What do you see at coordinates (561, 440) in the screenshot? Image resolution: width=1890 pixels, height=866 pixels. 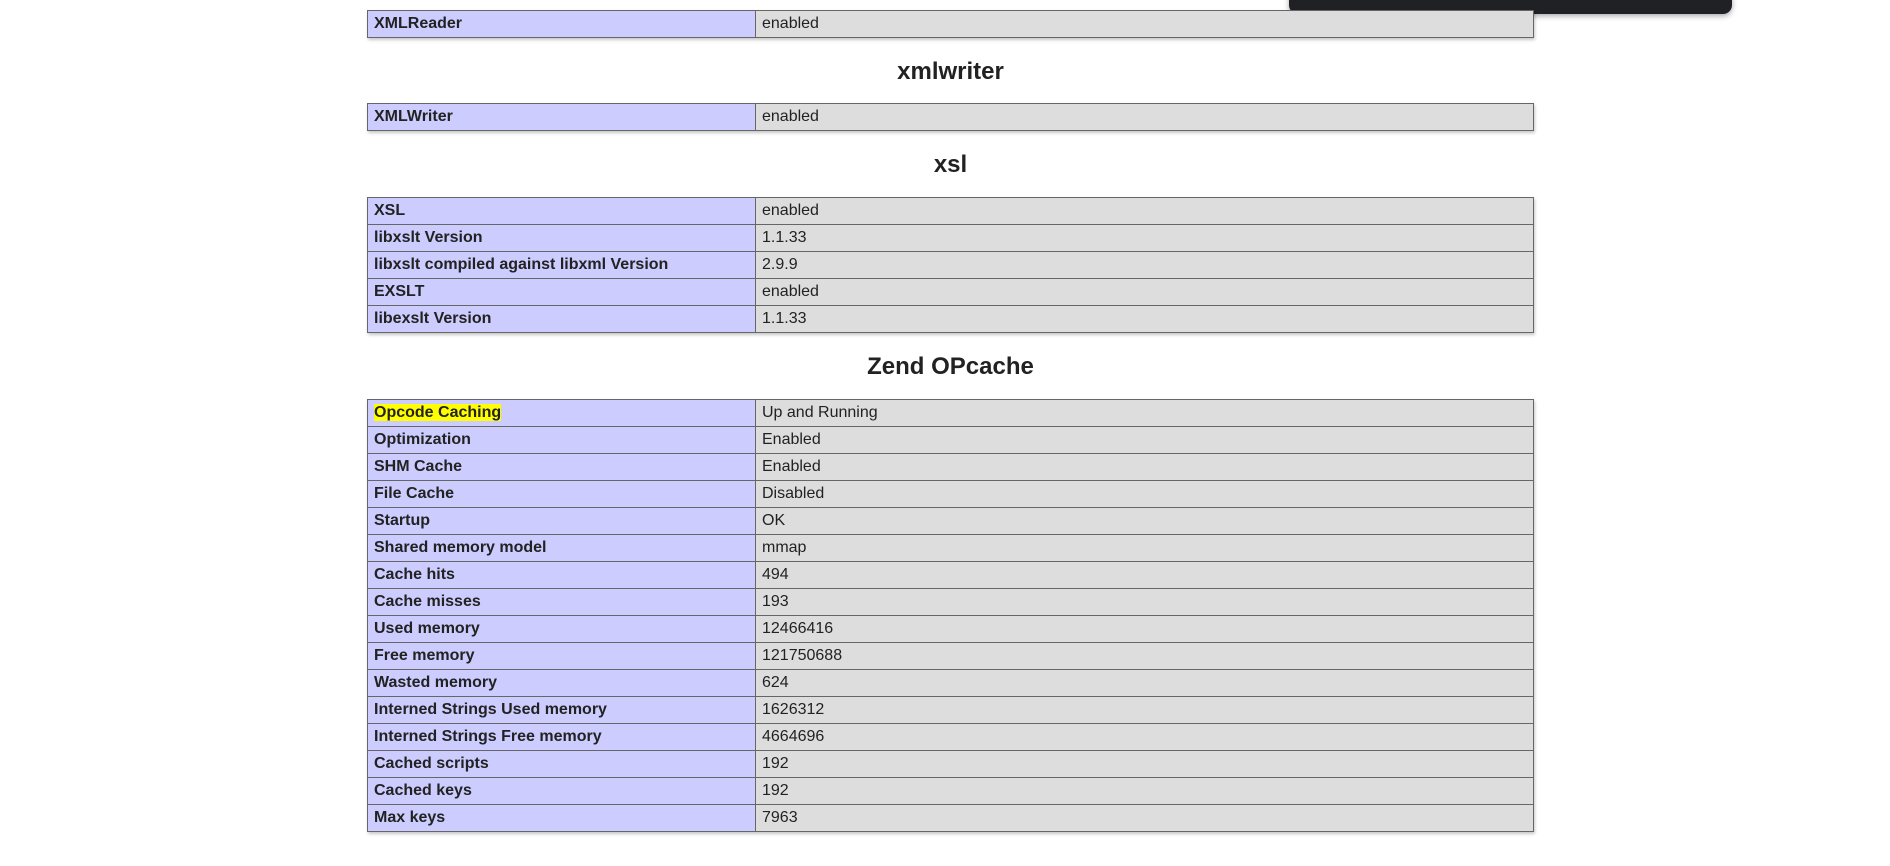 I see `row-key: Optimization` at bounding box center [561, 440].